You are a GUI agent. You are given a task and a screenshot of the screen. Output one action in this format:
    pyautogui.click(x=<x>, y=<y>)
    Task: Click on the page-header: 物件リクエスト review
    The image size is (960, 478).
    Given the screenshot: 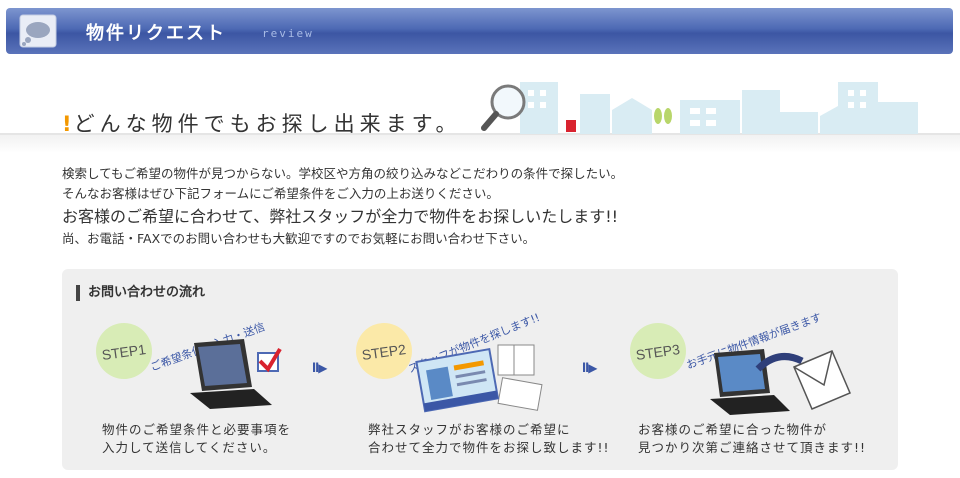 What is the action you would take?
    pyautogui.click(x=479, y=31)
    